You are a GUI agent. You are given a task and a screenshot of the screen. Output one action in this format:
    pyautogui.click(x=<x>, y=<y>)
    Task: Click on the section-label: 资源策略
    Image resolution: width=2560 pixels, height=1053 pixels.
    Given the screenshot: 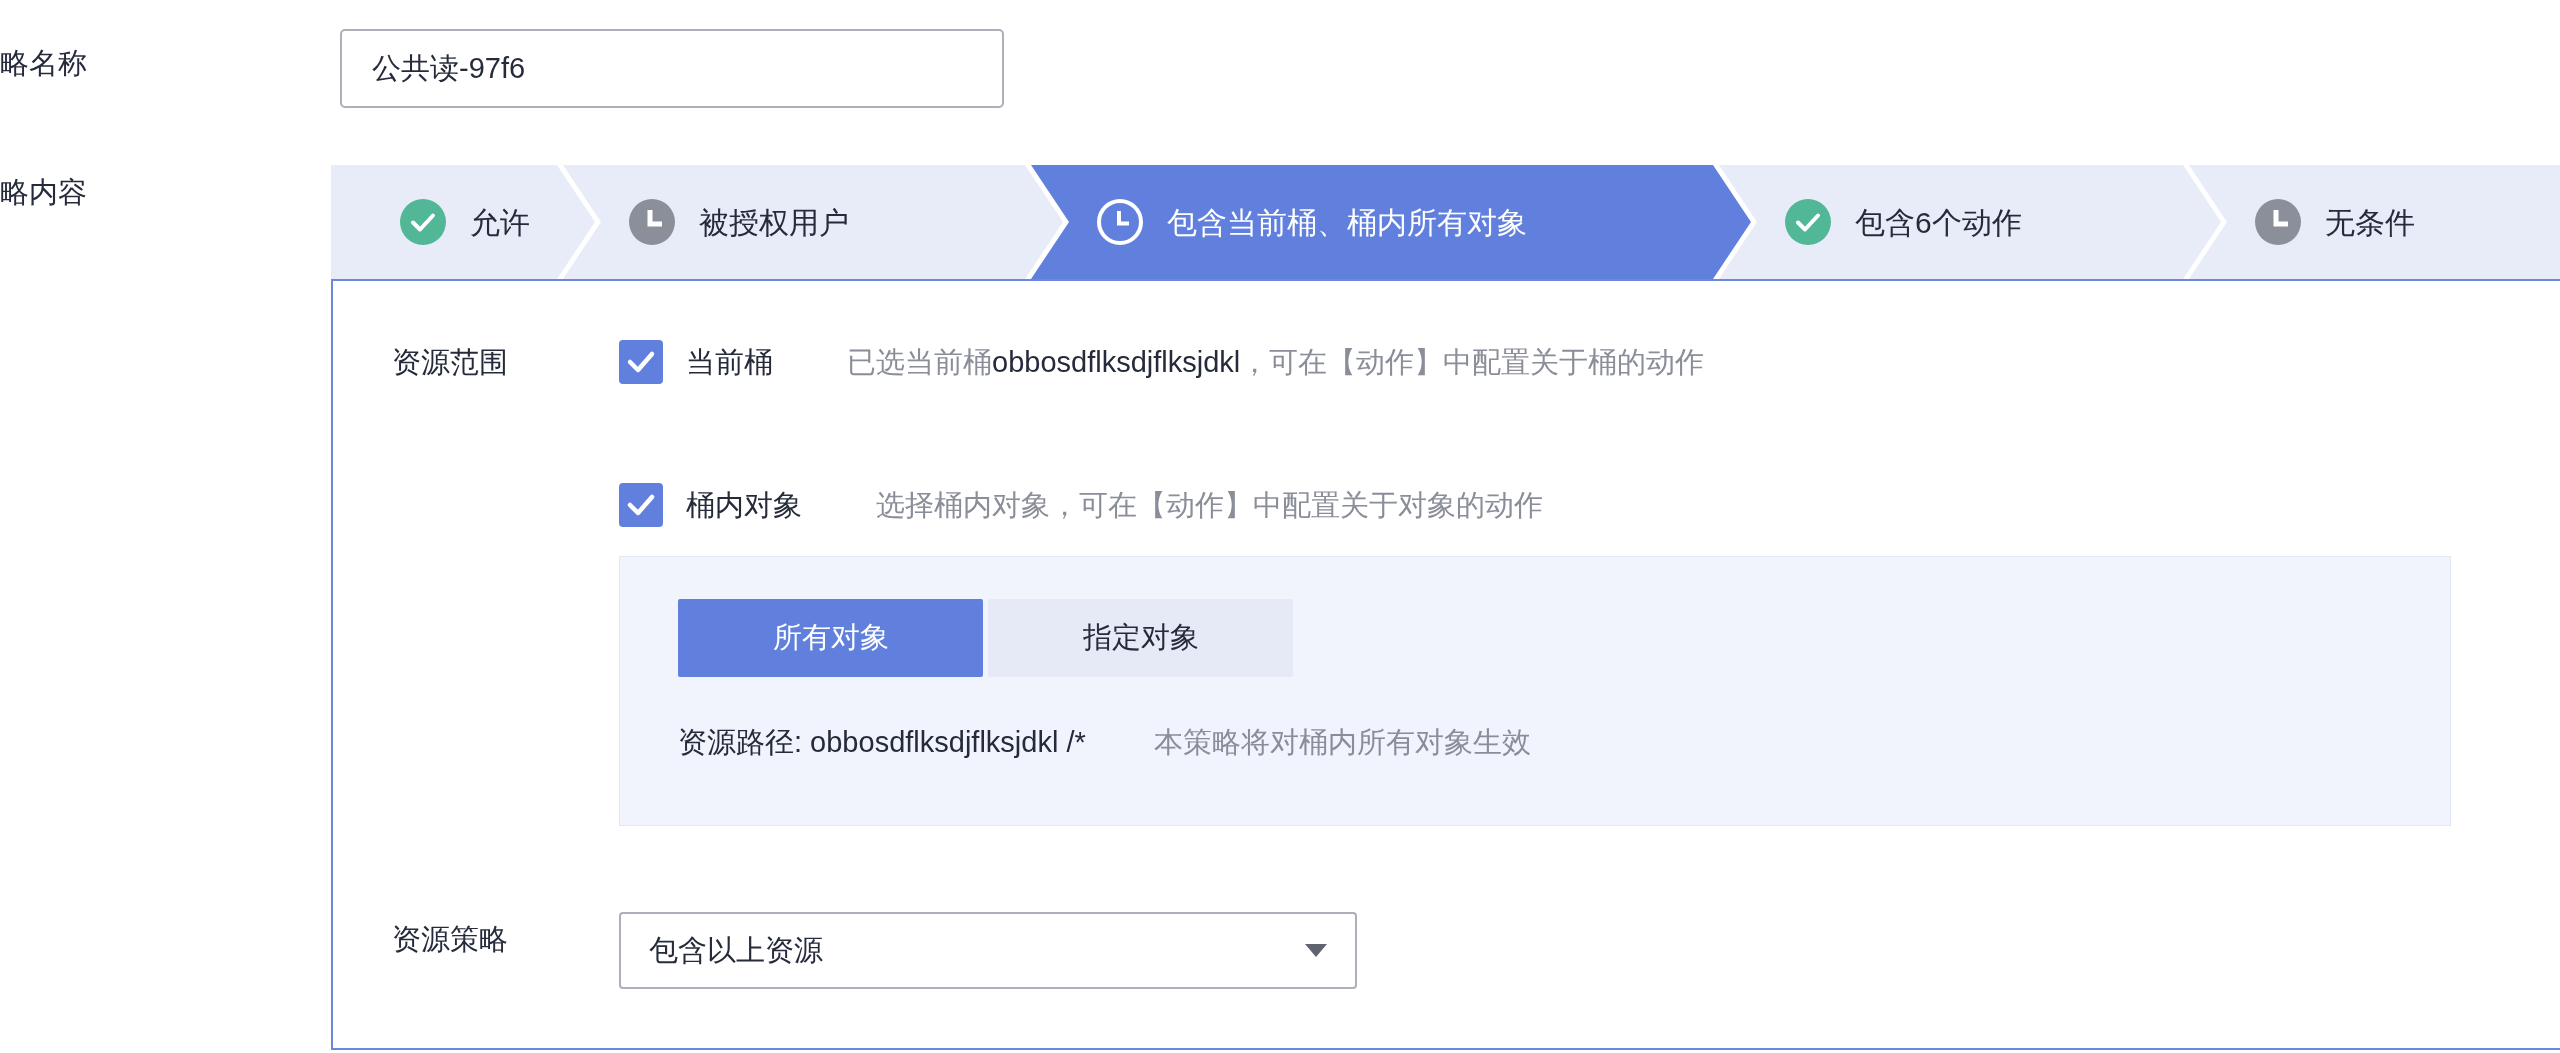 What is the action you would take?
    pyautogui.click(x=450, y=939)
    